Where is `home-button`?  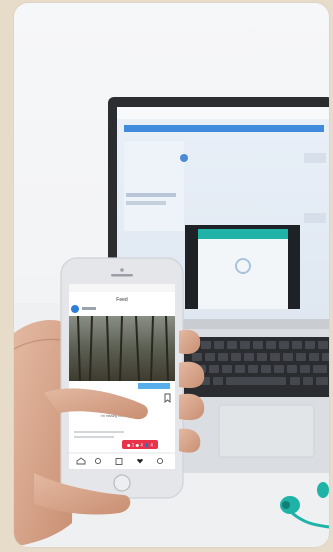 home-button is located at coordinates (122, 483).